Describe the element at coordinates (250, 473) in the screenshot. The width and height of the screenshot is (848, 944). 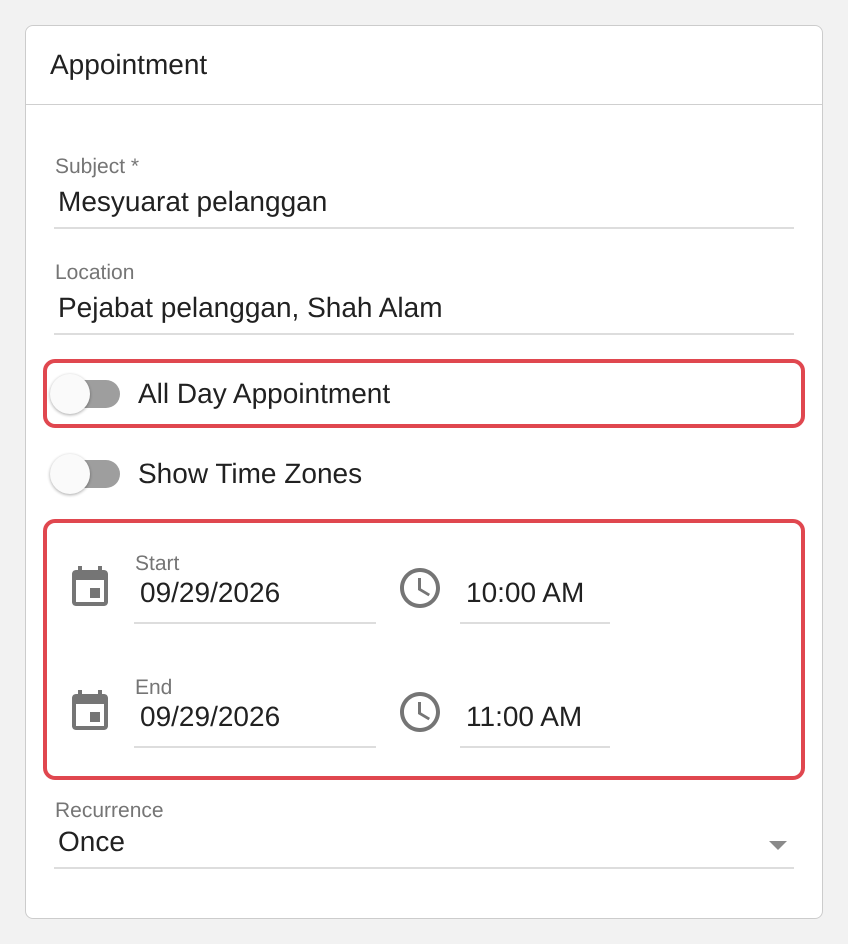
I see `switch-label: Show Time Zones` at that location.